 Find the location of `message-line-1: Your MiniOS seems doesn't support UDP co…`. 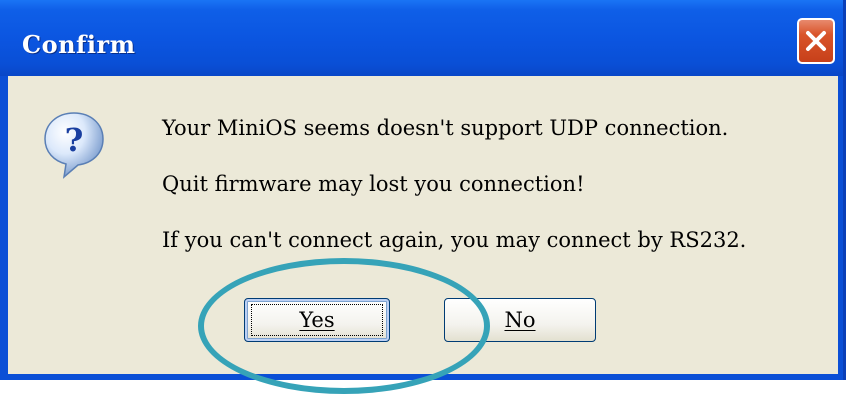

message-line-1: Your MiniOS seems doesn't support UDP co… is located at coordinates (445, 128).